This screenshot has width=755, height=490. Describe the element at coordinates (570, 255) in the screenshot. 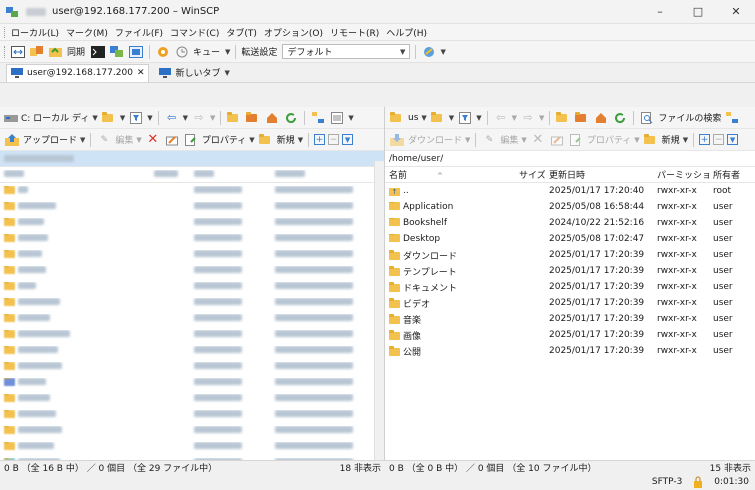

I see `table-row: ダウンロード 2025/01/17 17:20:39 rwxr-xr-x user` at that location.